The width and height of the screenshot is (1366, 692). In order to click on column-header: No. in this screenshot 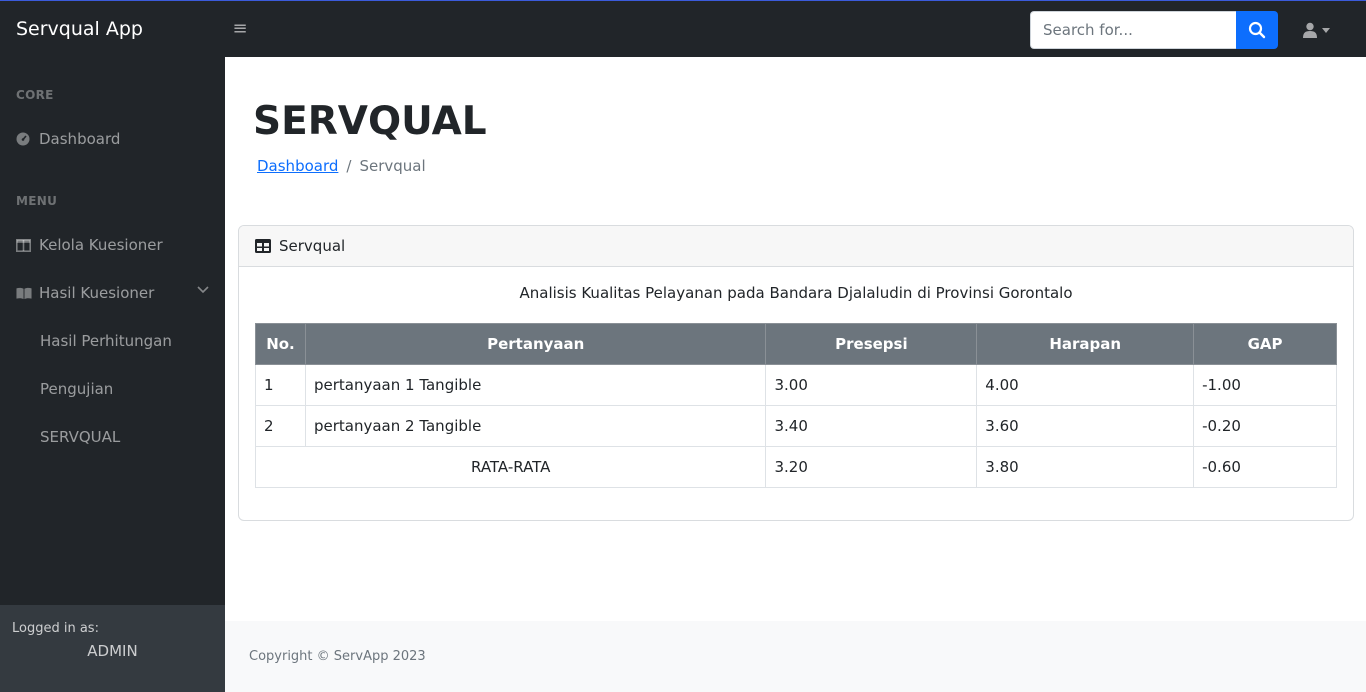, I will do `click(280, 344)`.